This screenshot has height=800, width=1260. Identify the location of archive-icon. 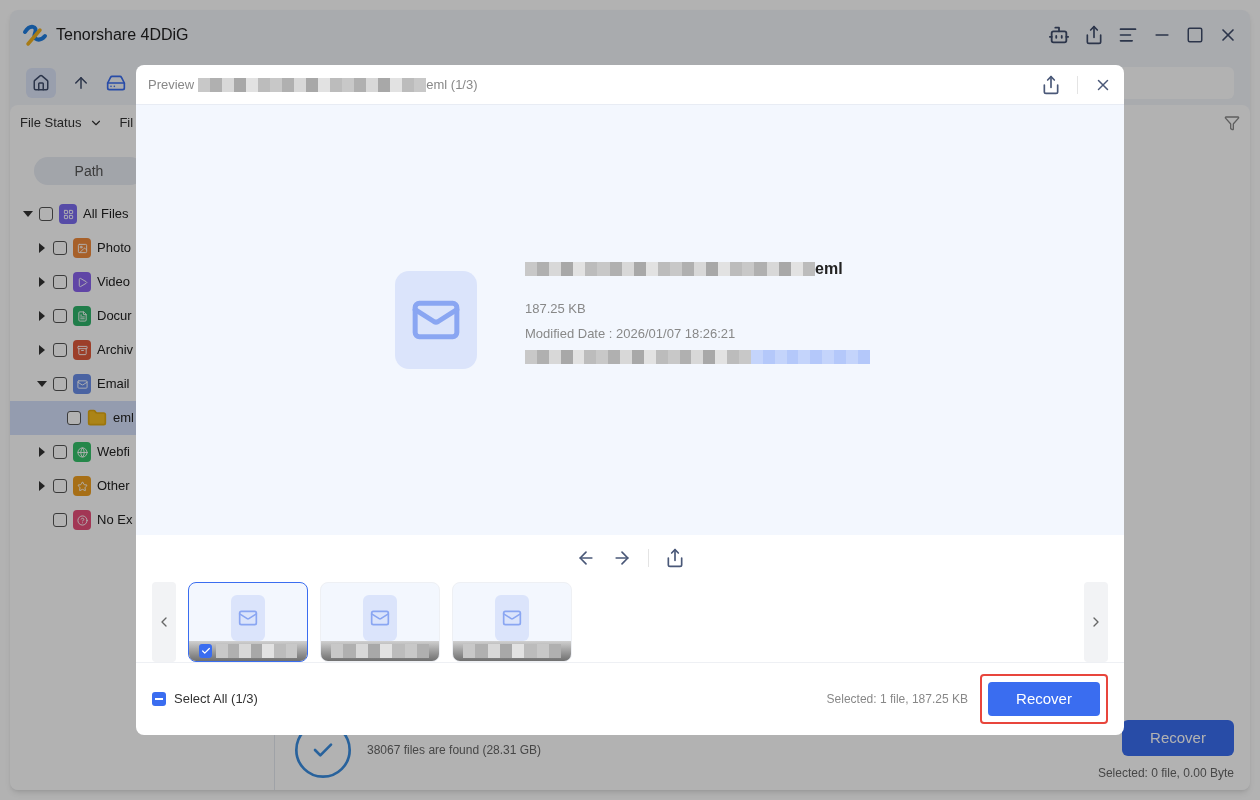
(82, 350).